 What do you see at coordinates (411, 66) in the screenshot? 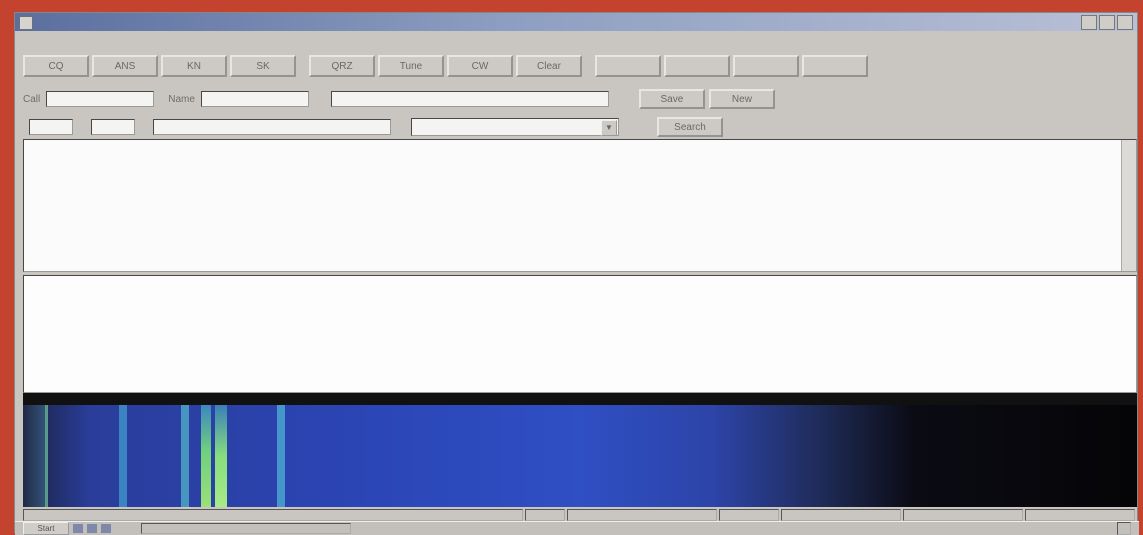
I see `tune-button: Tune` at bounding box center [411, 66].